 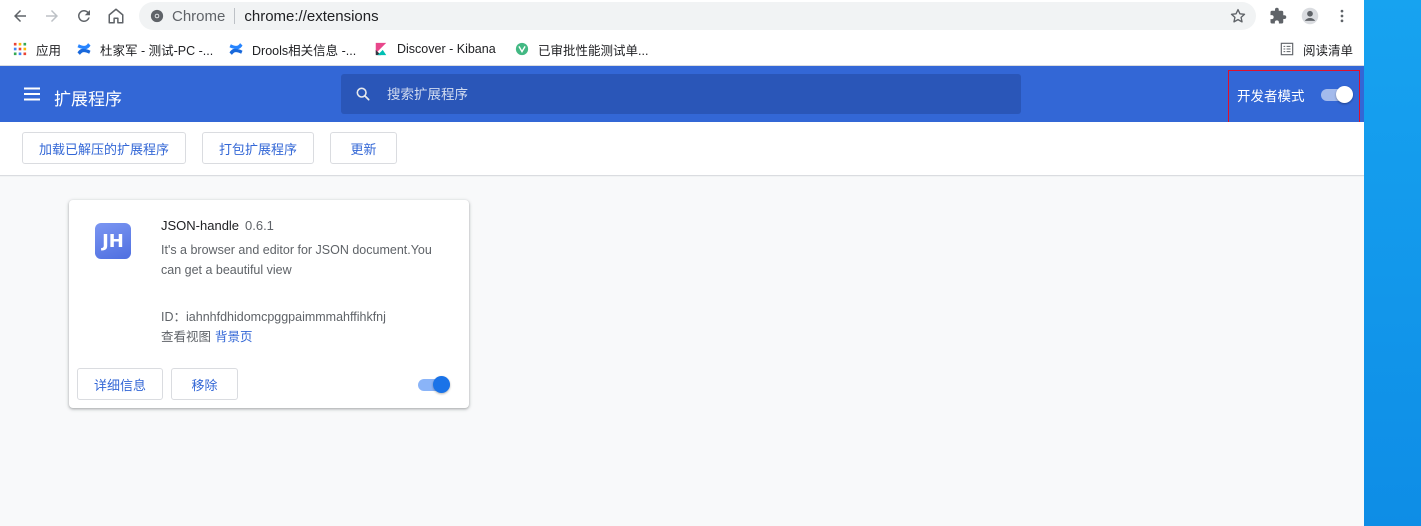 What do you see at coordinates (157, 16) in the screenshot?
I see `chrome-secure-icon` at bounding box center [157, 16].